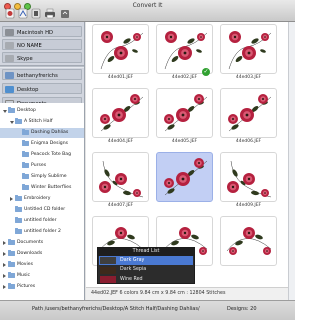 Image resolution: width=320 pixels, height=320 pixels. I want to click on folder-row: Music, so click(42, 276).